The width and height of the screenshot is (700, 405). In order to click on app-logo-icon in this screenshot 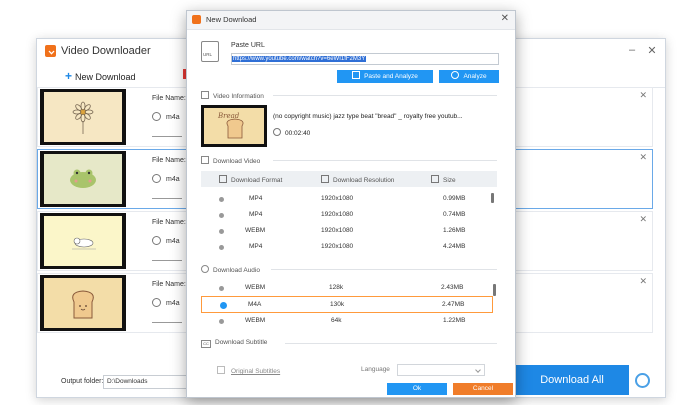, I will do `click(50, 51)`.